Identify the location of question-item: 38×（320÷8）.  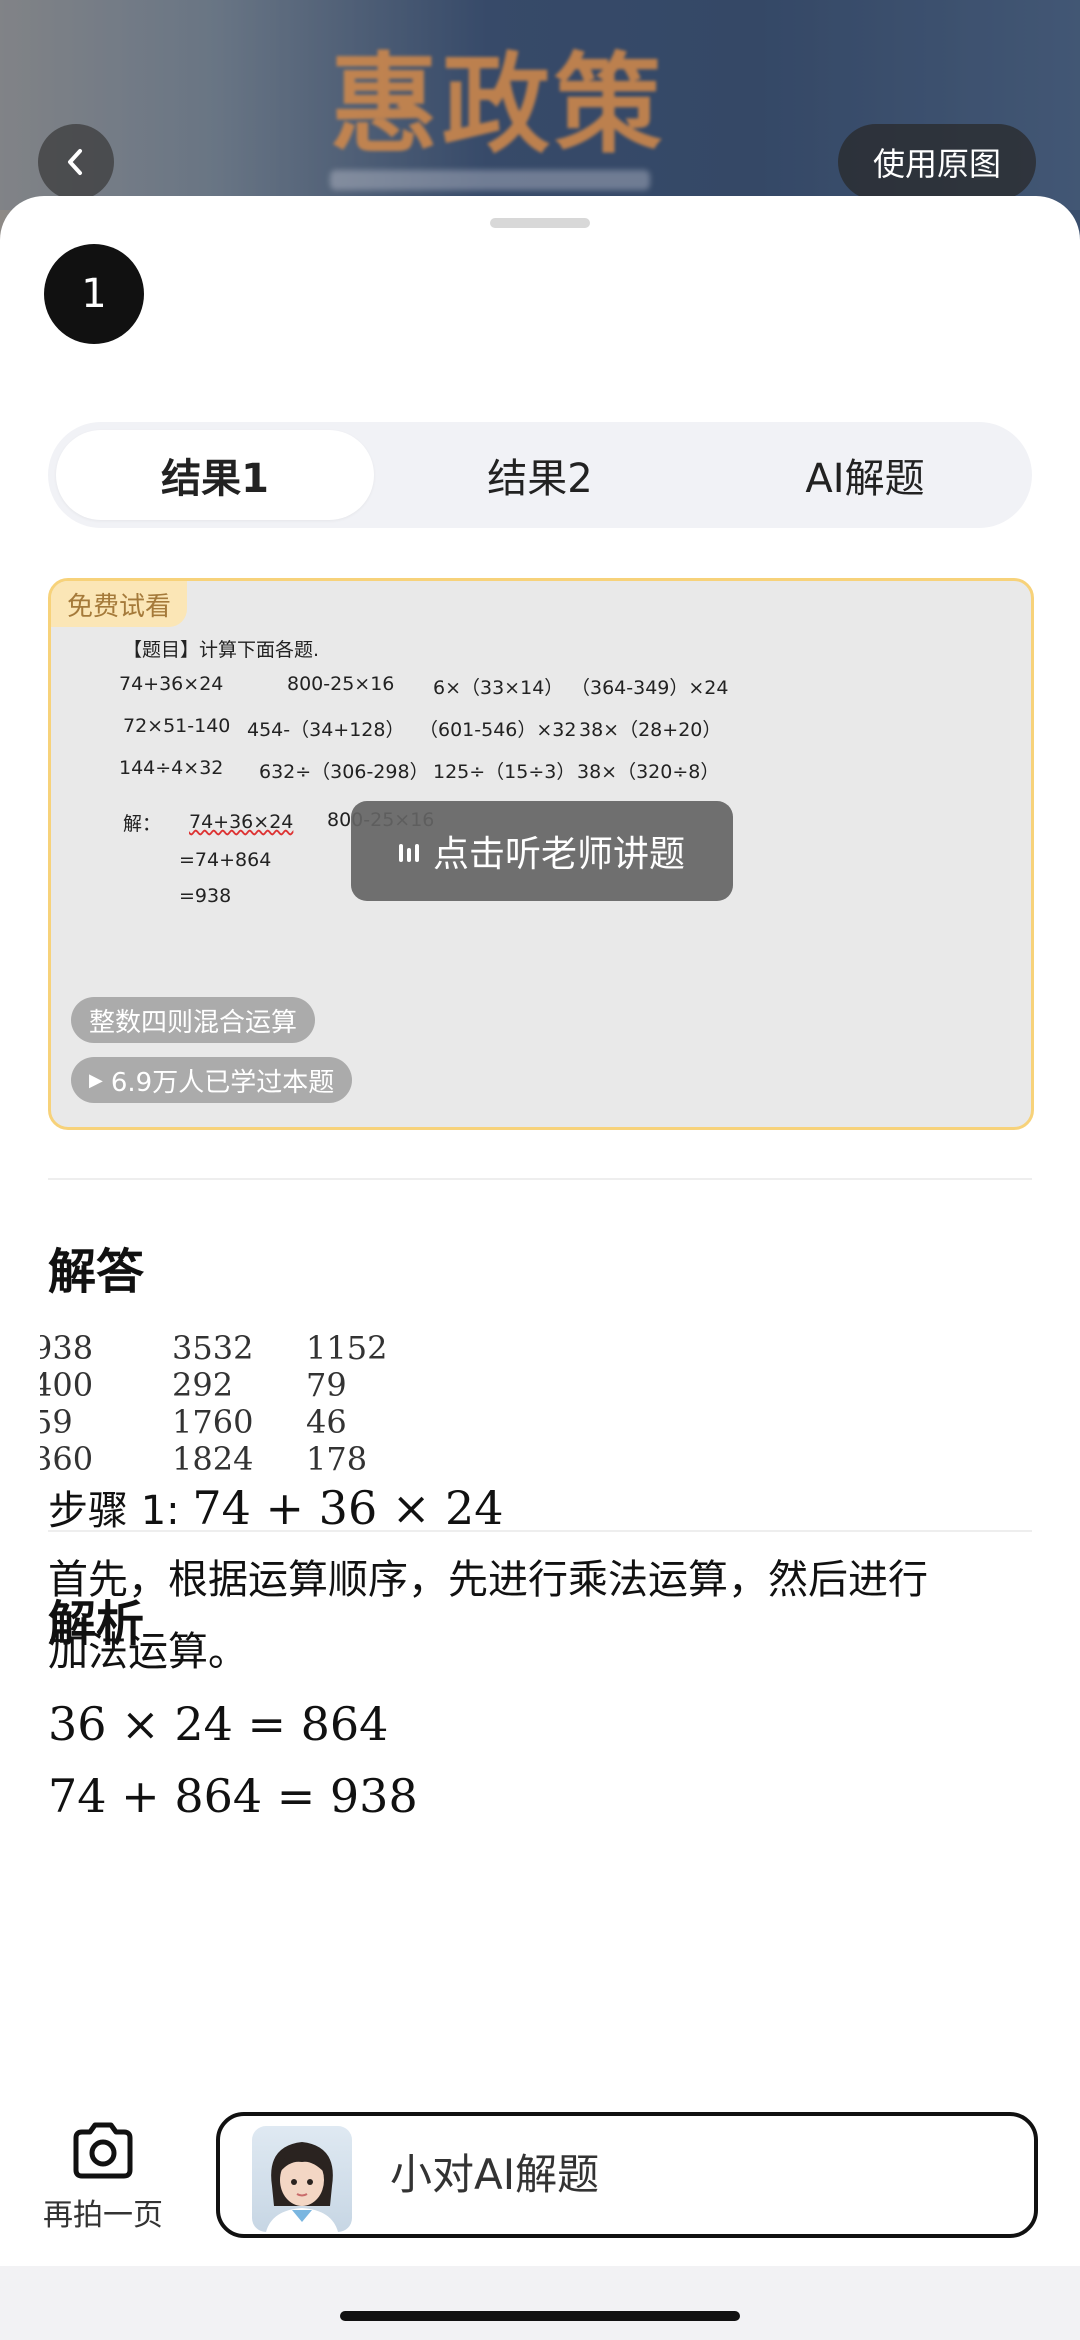
(648, 772).